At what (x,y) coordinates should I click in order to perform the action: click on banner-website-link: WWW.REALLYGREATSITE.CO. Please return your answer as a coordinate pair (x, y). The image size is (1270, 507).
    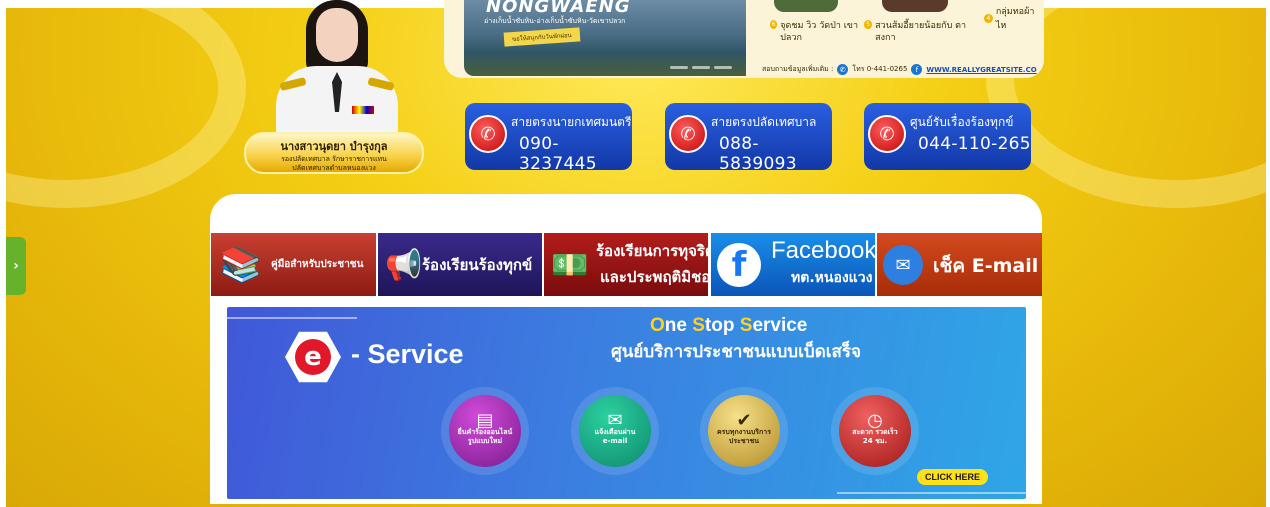
    Looking at the image, I should click on (981, 70).